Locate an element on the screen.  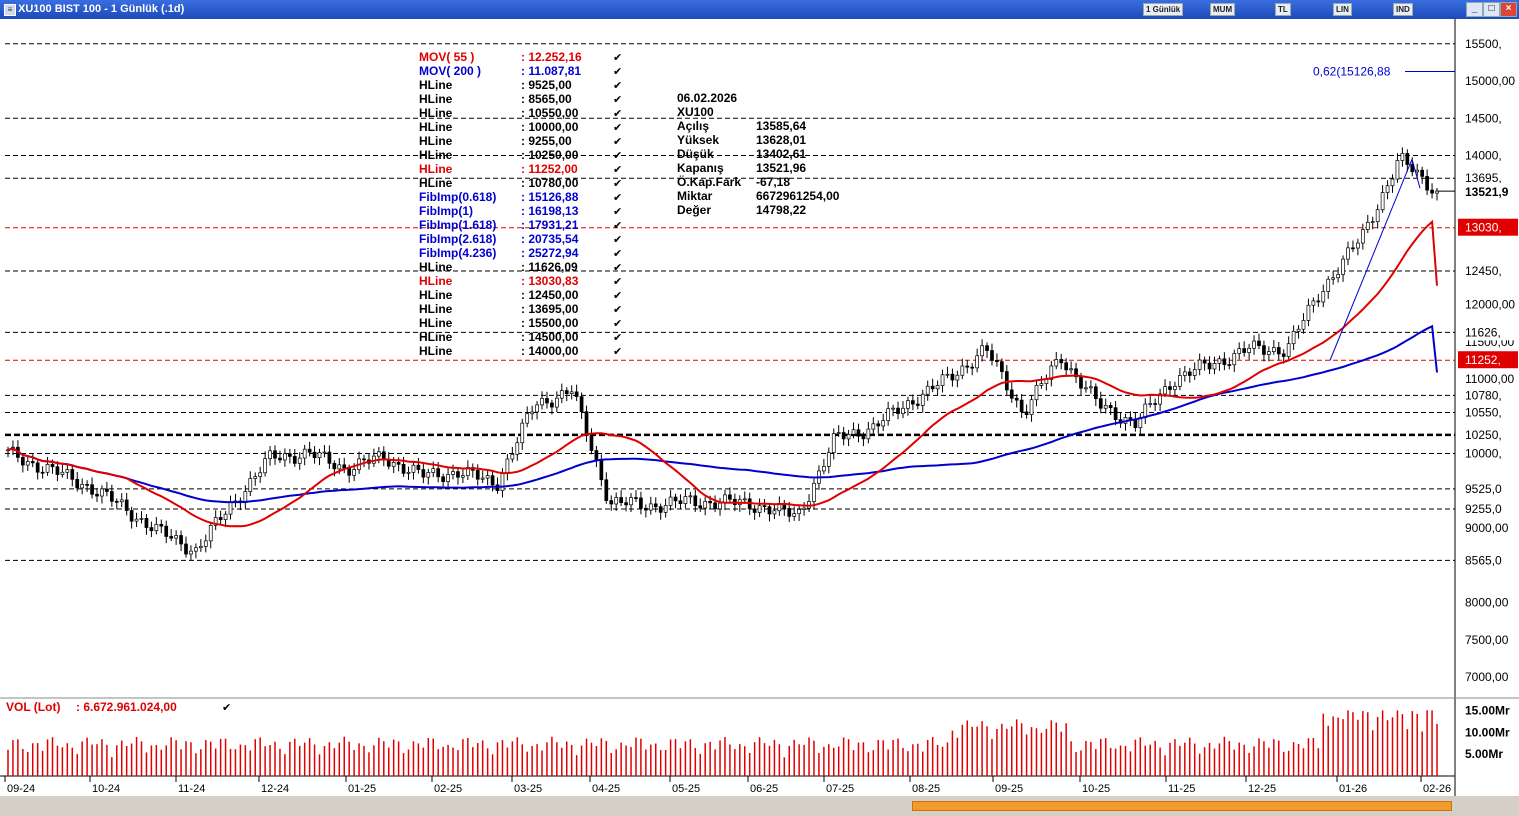
hline-label: 11626, is located at coordinates (1483, 332).